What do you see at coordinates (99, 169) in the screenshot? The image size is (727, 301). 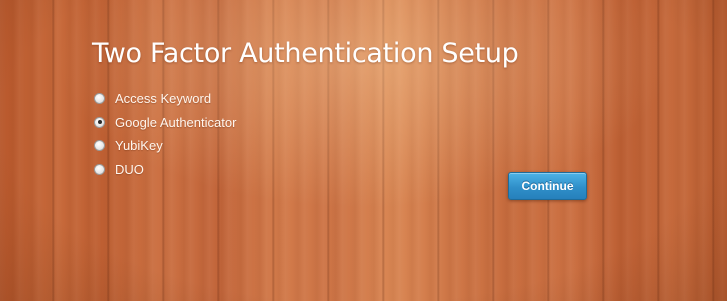 I see `radio-duo` at bounding box center [99, 169].